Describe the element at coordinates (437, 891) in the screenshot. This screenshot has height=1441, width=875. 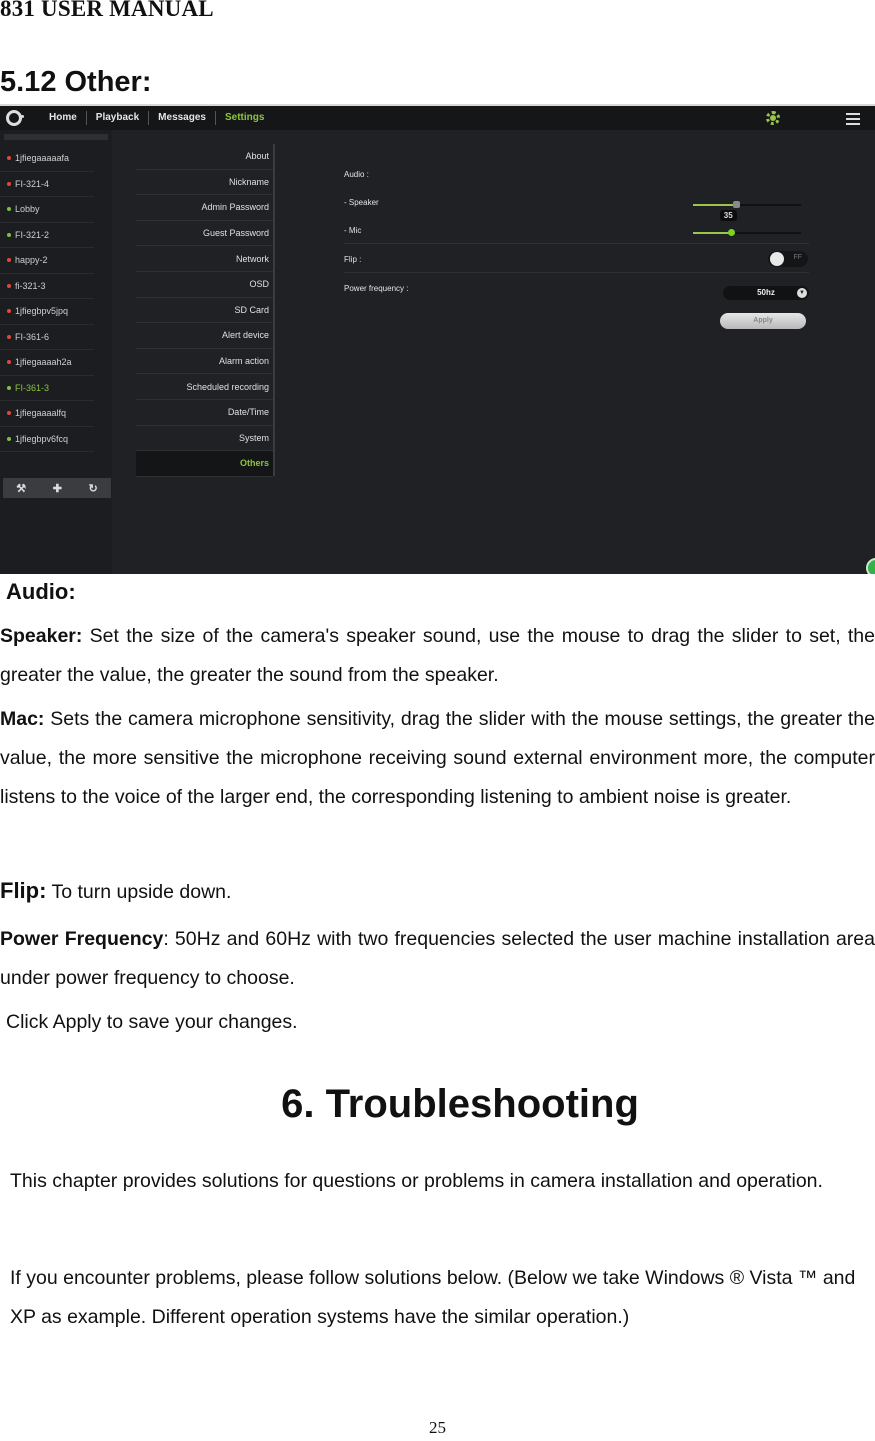
I see `flip-paragraph: Flip: To turn upside down.` at that location.